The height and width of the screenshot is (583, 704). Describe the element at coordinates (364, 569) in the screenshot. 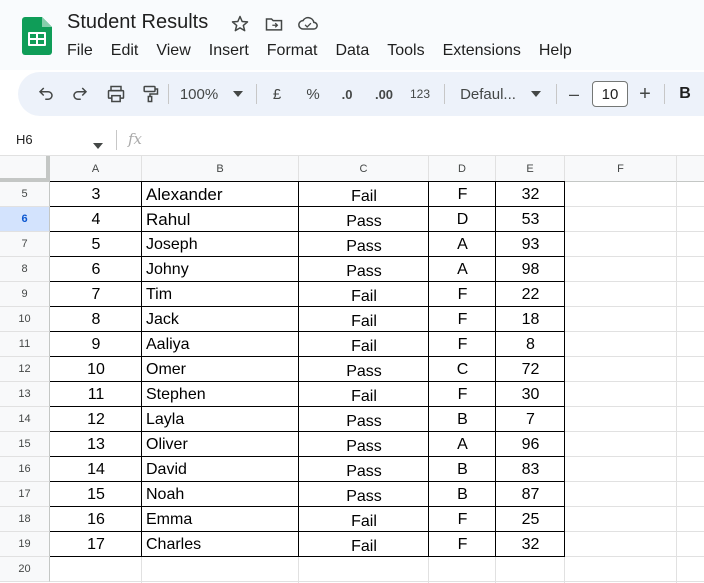

I see `cell-result` at that location.